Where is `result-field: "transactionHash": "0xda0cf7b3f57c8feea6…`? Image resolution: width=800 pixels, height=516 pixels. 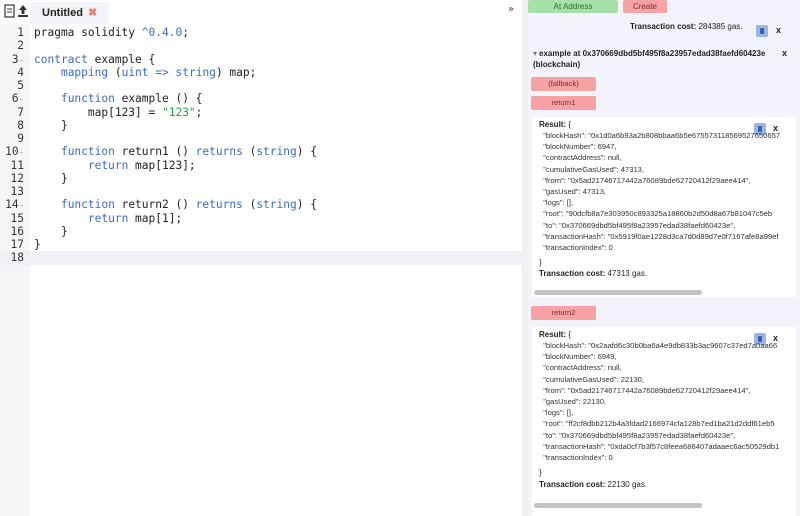 result-field: "transactionHash": "0xda0cf7b3f57c8feea6… is located at coordinates (659, 446).